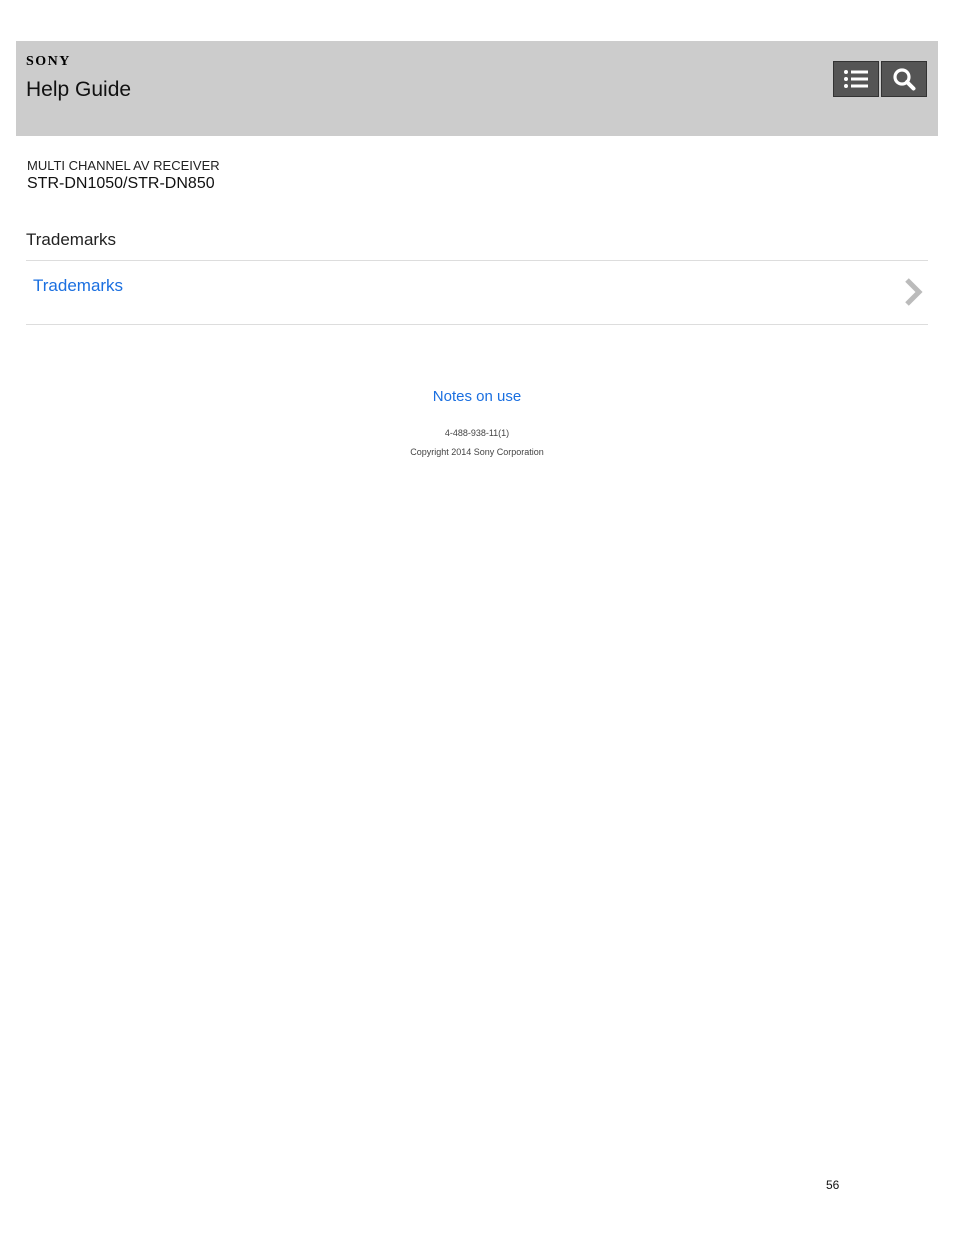 This screenshot has height=1235, width=954. I want to click on topic-link: Trademarks, so click(78, 286).